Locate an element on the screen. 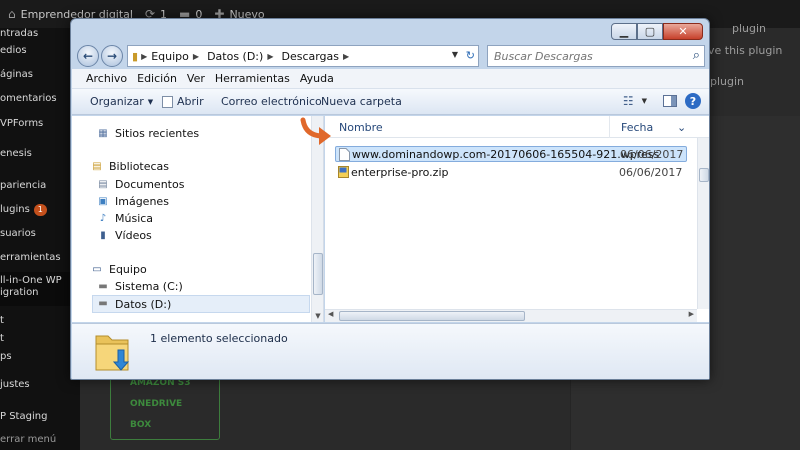 This screenshot has height=450, width=800. wp-menu-apariencia: pariencia is located at coordinates (40, 186).